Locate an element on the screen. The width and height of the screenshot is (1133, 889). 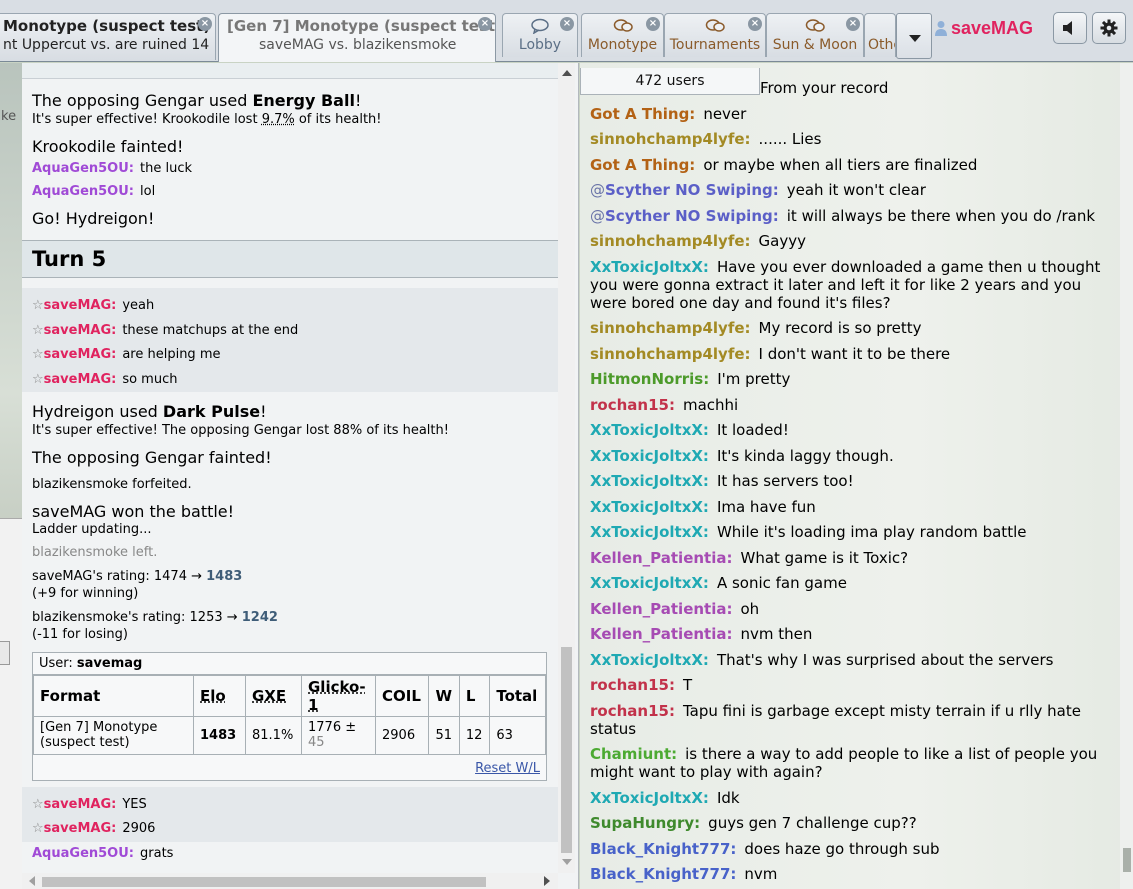
chat-message: XxToxicJoltxX: Idk is located at coordinates (849, 798).